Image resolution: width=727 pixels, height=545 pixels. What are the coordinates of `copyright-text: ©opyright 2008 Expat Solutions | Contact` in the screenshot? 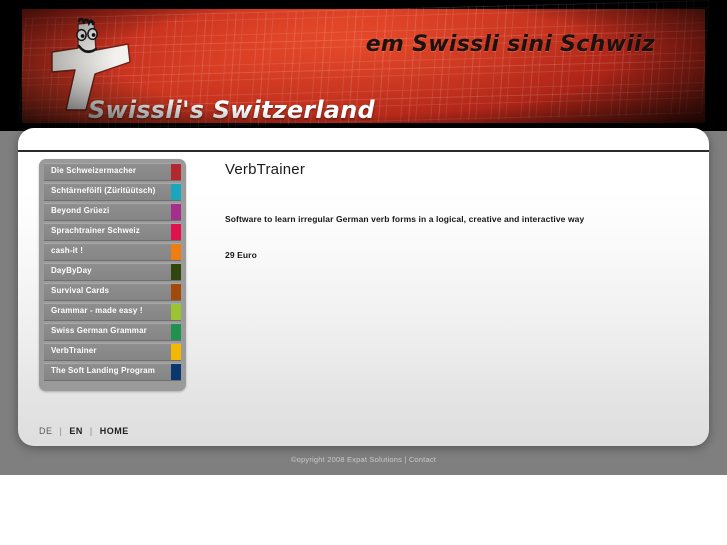 It's located at (363, 459).